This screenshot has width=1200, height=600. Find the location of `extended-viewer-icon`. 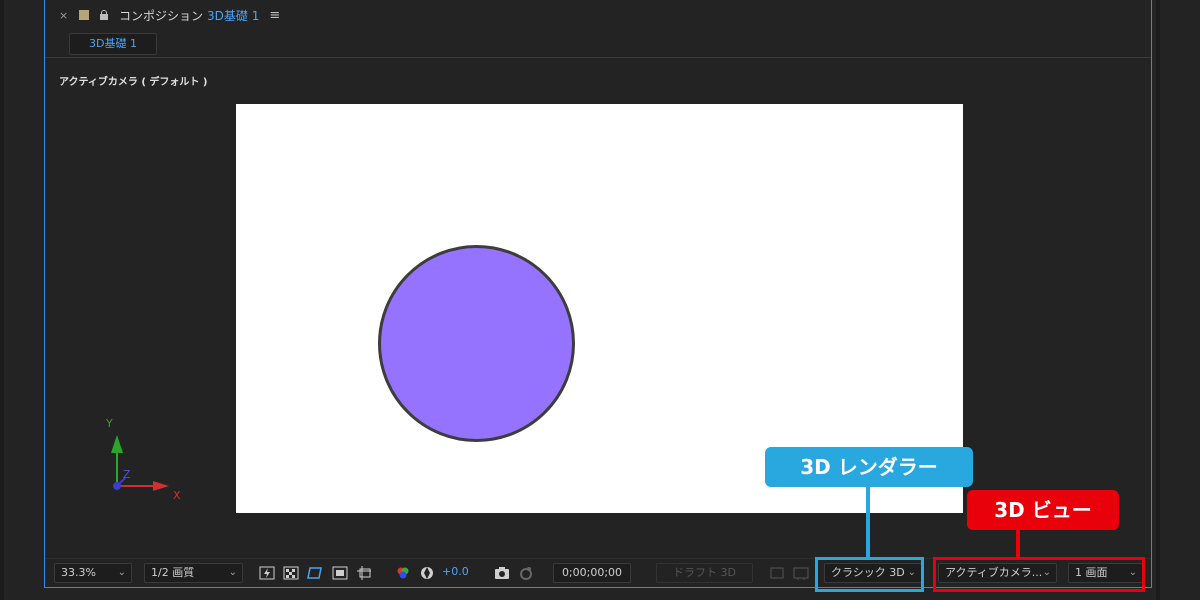

extended-viewer-icon is located at coordinates (801, 573).